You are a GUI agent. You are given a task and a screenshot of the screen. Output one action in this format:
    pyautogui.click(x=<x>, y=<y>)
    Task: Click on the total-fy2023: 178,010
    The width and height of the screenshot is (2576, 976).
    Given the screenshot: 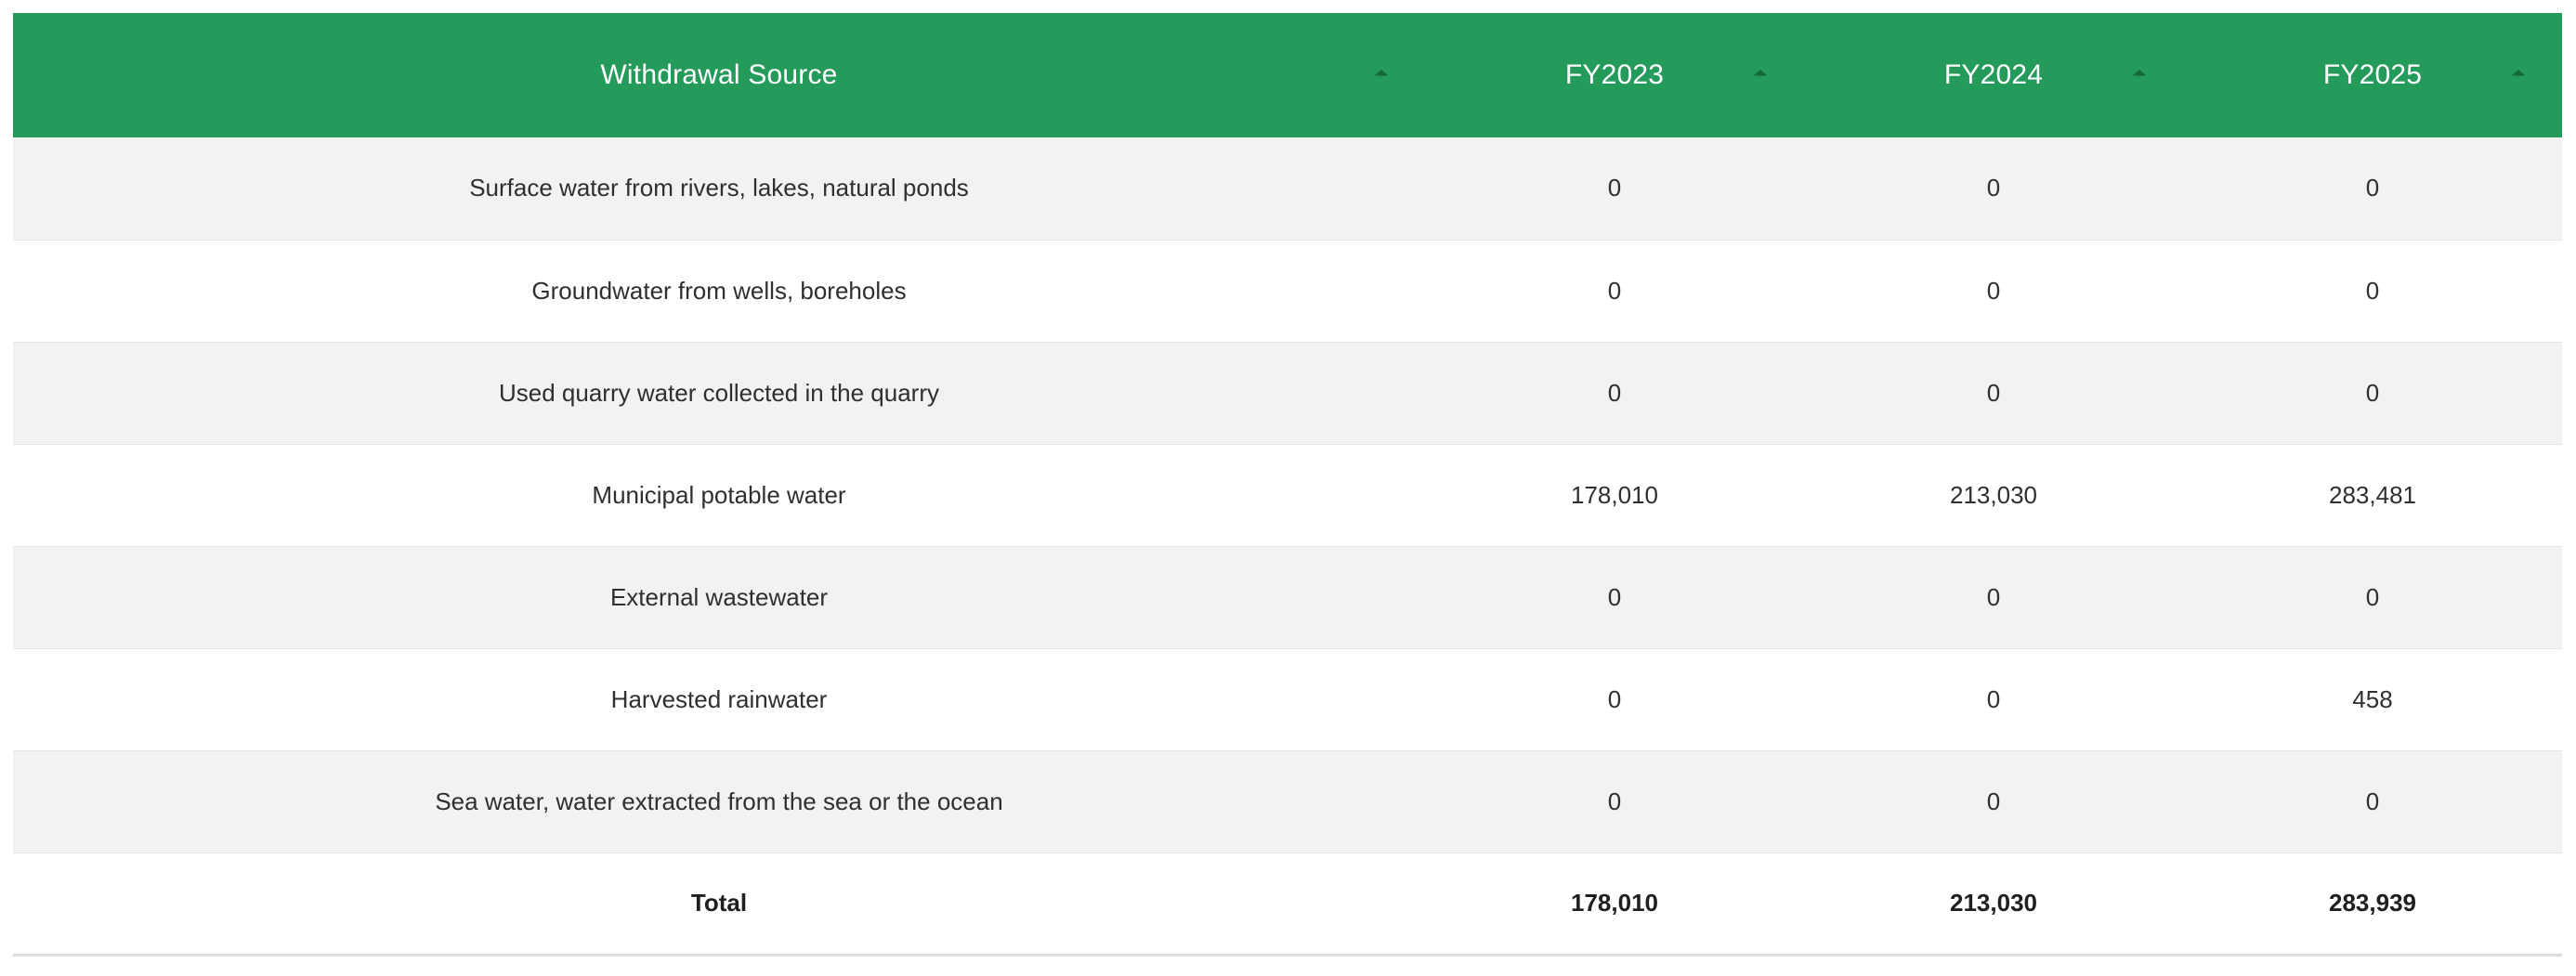 What is the action you would take?
    pyautogui.click(x=1614, y=903)
    